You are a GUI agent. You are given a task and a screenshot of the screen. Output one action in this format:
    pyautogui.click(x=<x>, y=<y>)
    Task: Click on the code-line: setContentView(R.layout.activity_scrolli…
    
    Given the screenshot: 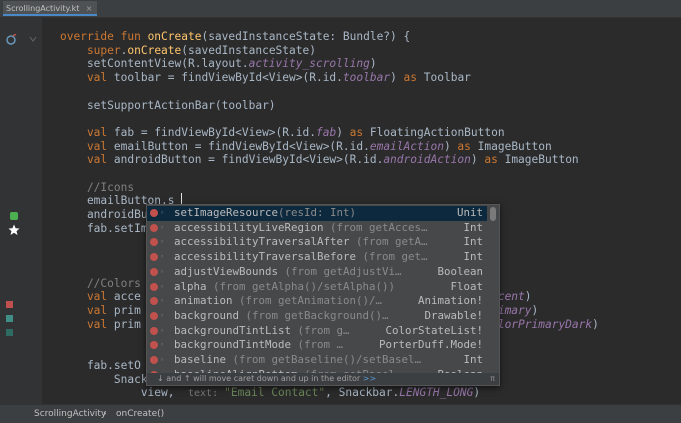 What is the action you would take?
    pyautogui.click(x=218, y=64)
    